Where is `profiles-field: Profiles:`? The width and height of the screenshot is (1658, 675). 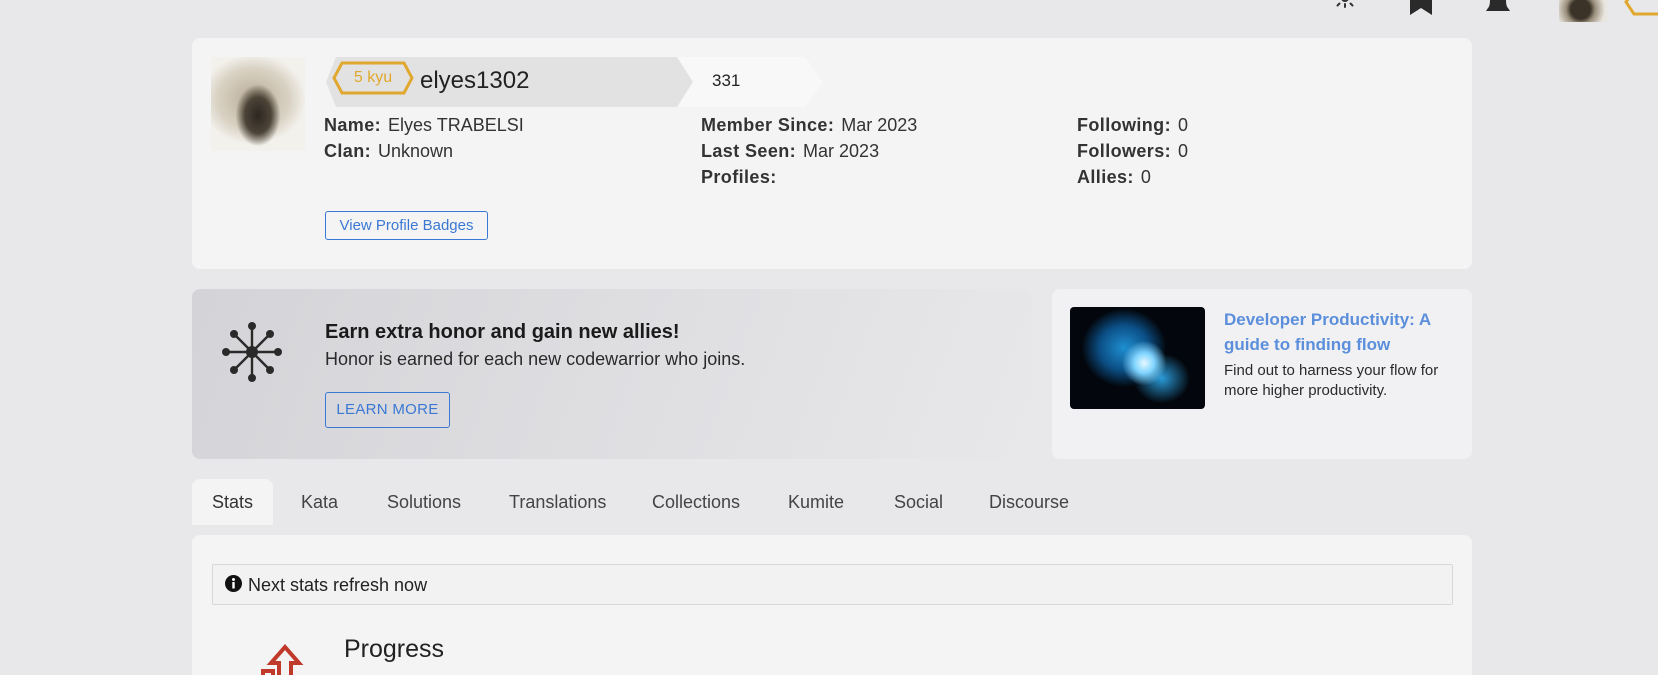 profiles-field: Profiles: is located at coordinates (742, 177).